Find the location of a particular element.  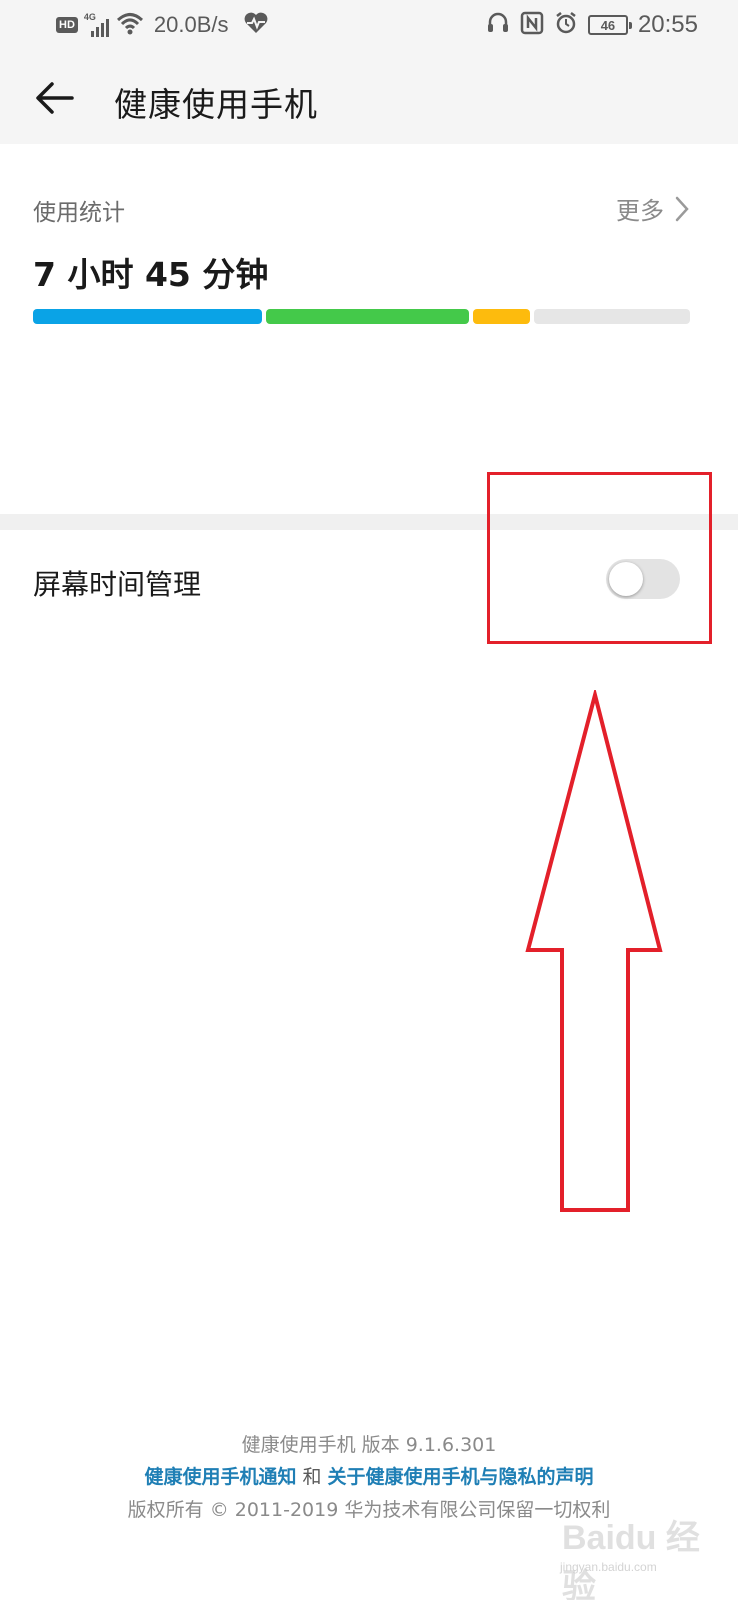

app-bar: 健康使用手机 is located at coordinates (369, 98).